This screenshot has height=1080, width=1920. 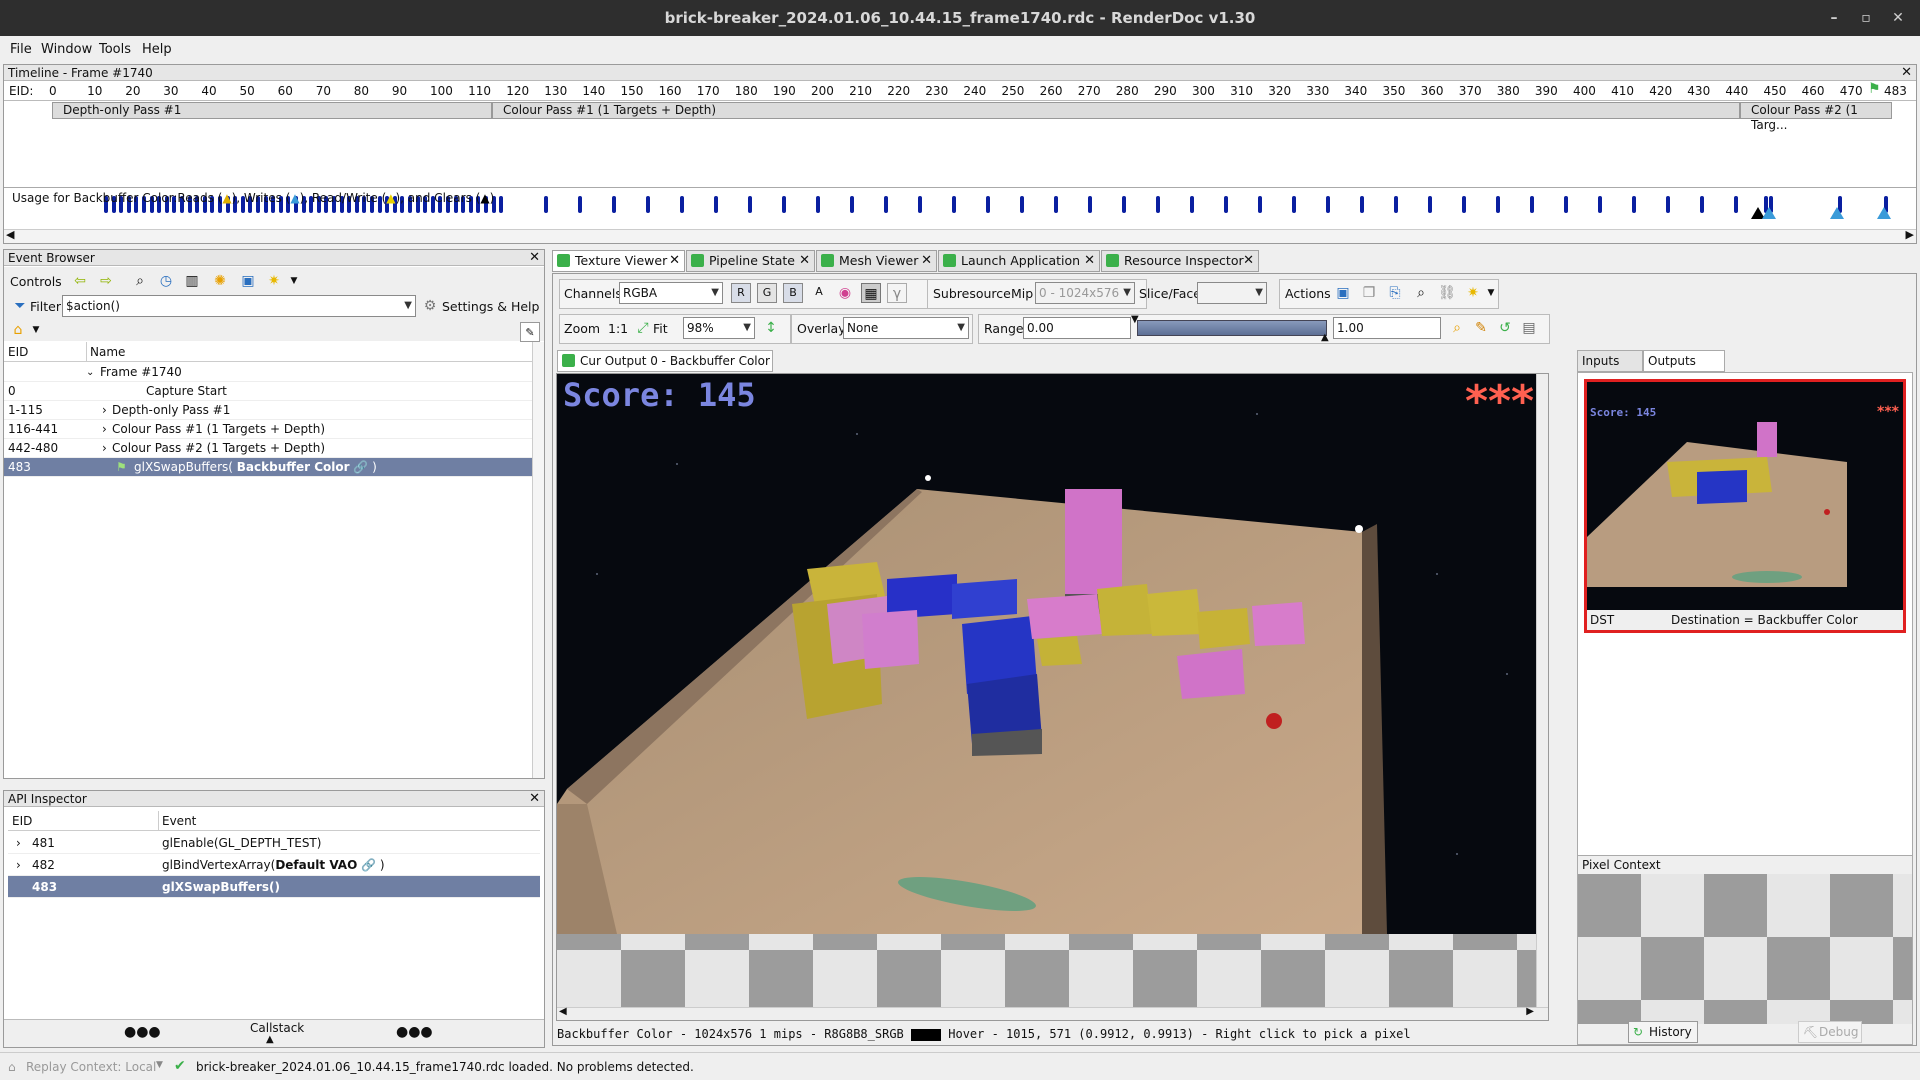 What do you see at coordinates (157, 49) in the screenshot?
I see `menu-help: Help` at bounding box center [157, 49].